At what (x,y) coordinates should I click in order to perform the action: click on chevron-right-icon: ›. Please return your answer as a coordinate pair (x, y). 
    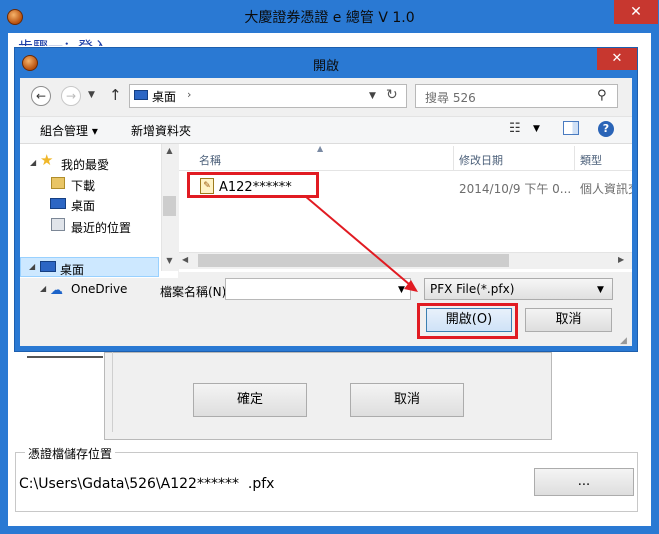
    Looking at the image, I should click on (189, 94).